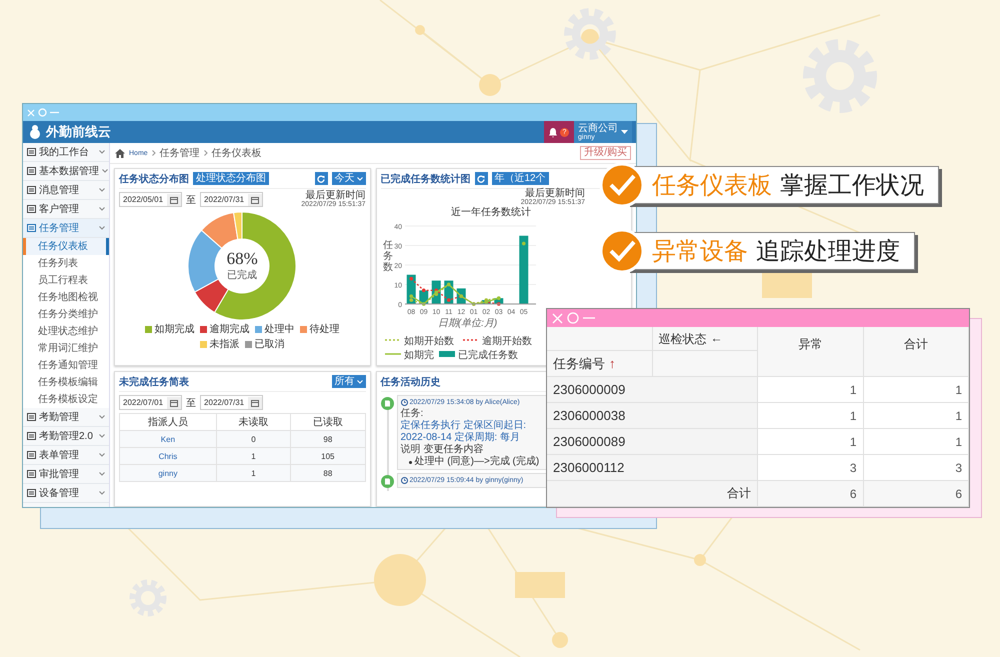  Describe the element at coordinates (66, 263) in the screenshot. I see `sidebar-subitem: 任务列表` at that location.